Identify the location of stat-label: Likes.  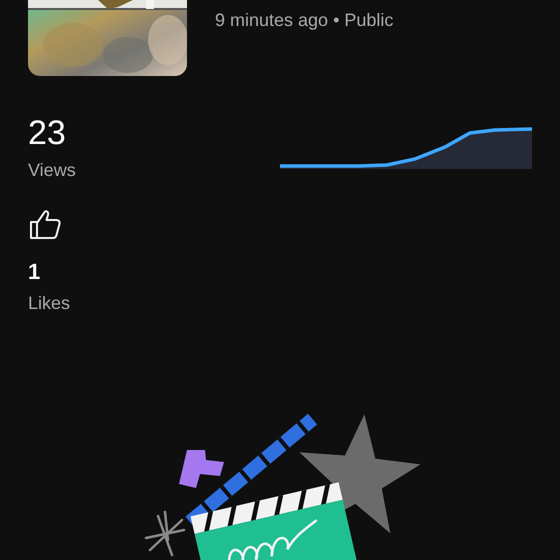
(49, 303).